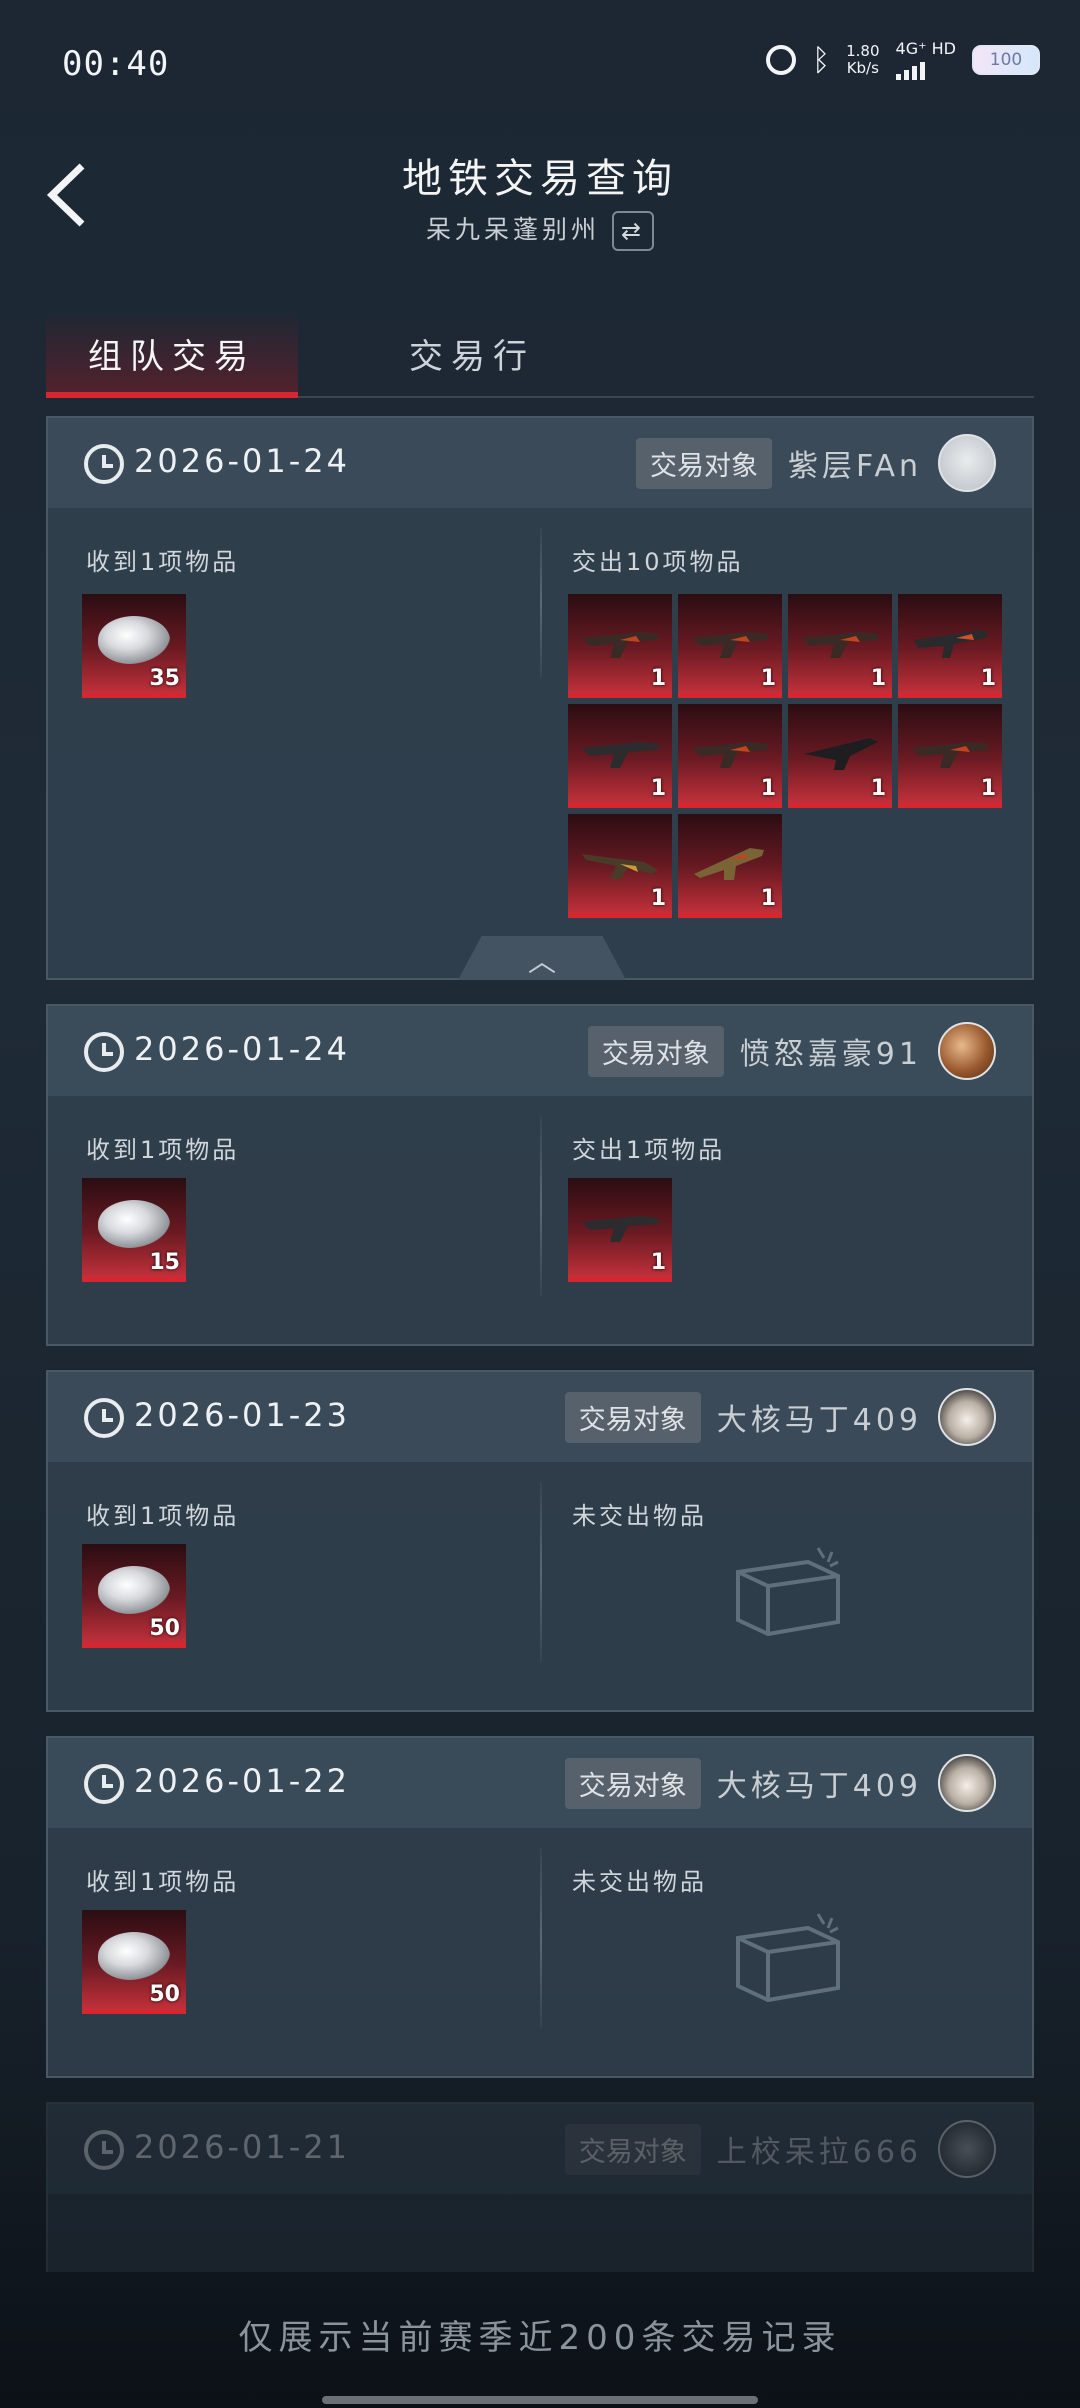 The height and width of the screenshot is (2408, 1080). I want to click on smg-icon, so click(841, 754).